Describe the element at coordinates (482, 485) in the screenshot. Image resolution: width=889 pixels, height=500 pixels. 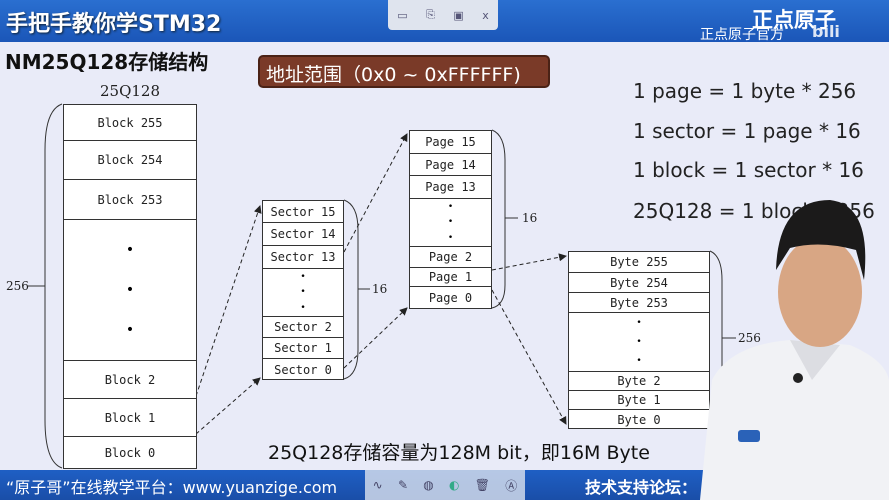
I see `trash-icon: 🗑` at that location.